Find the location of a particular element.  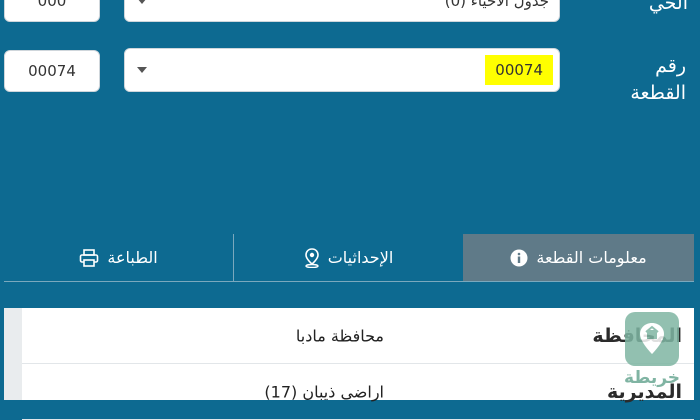

tab-print: الطباعة is located at coordinates (118, 257).